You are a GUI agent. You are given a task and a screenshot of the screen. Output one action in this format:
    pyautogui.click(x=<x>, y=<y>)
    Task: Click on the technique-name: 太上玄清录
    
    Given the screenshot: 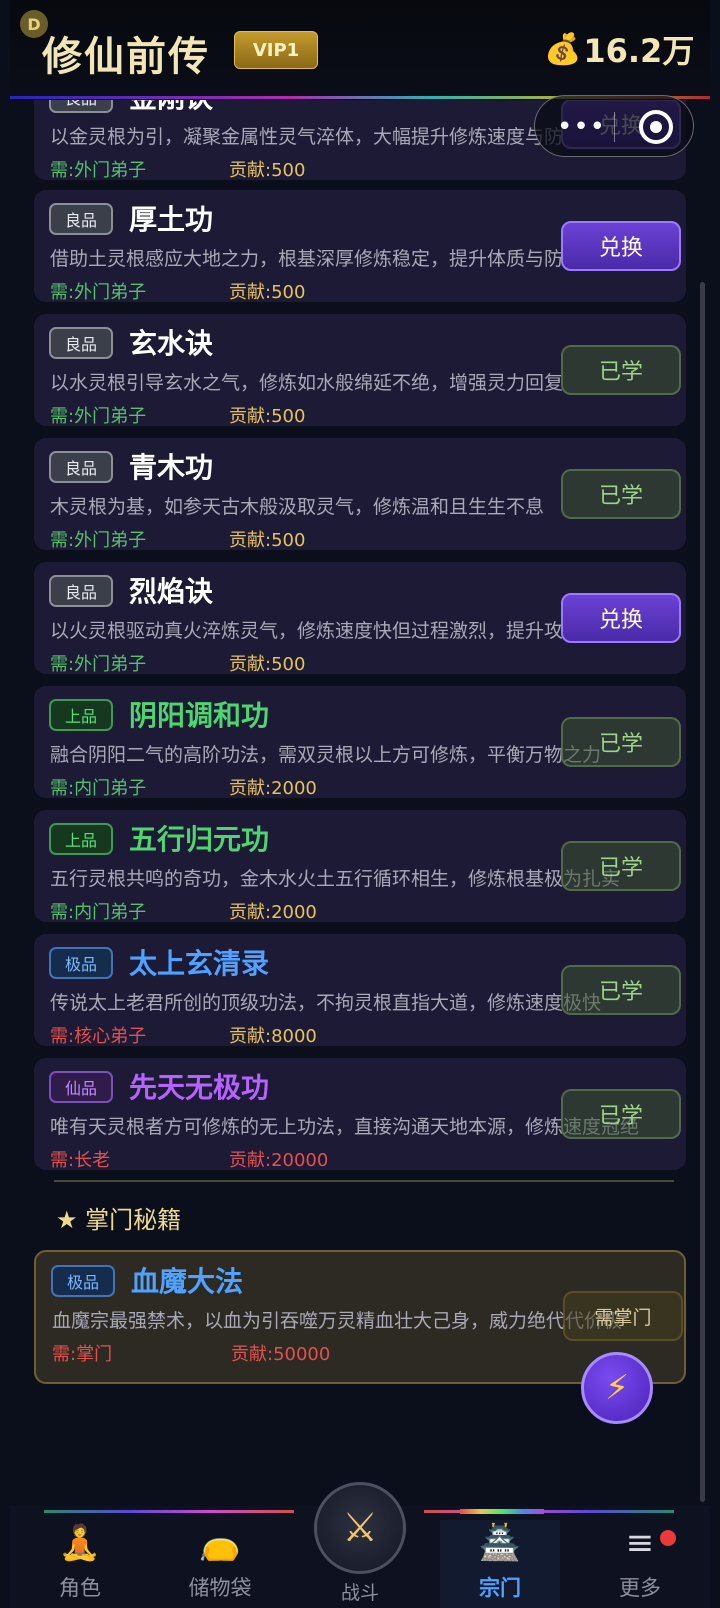 What is the action you would take?
    pyautogui.click(x=199, y=963)
    